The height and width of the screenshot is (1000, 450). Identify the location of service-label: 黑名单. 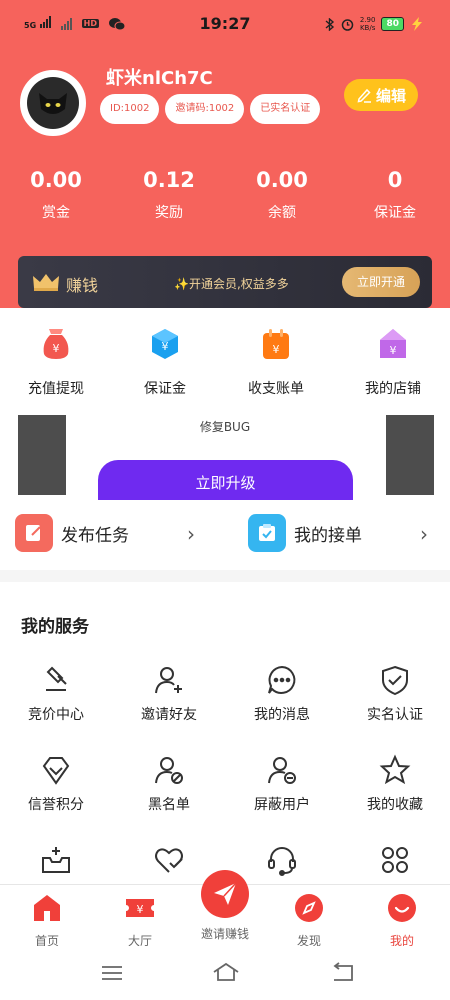
(169, 805).